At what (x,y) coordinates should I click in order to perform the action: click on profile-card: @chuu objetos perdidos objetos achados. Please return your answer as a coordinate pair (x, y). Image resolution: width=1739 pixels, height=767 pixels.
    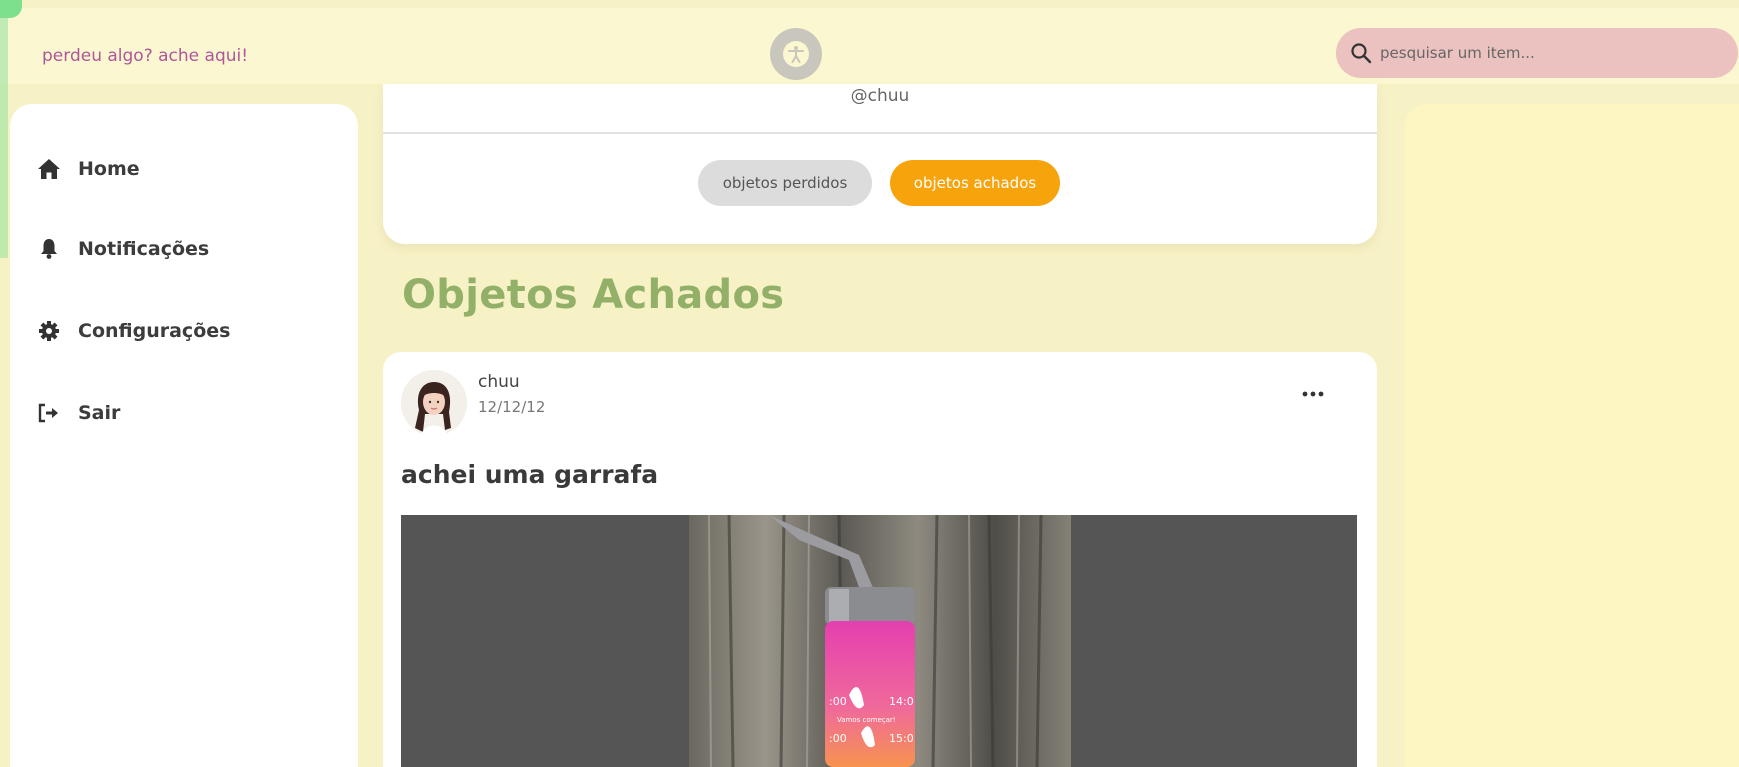
    Looking at the image, I should click on (880, 164).